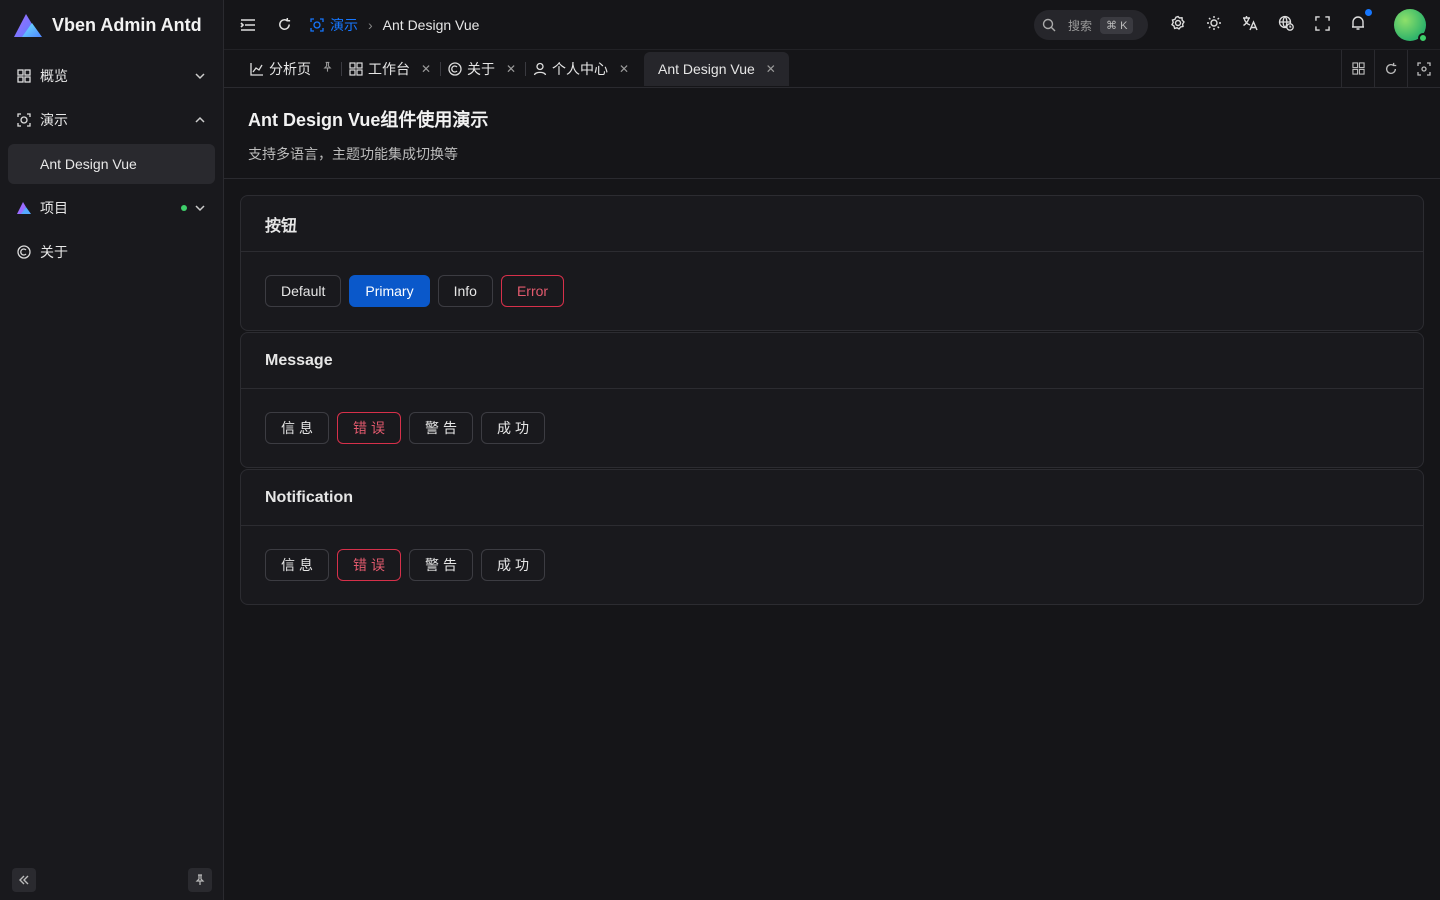 Image resolution: width=1440 pixels, height=900 pixels. What do you see at coordinates (1117, 25) in the screenshot?
I see `search-shortcut: ⌘ K` at bounding box center [1117, 25].